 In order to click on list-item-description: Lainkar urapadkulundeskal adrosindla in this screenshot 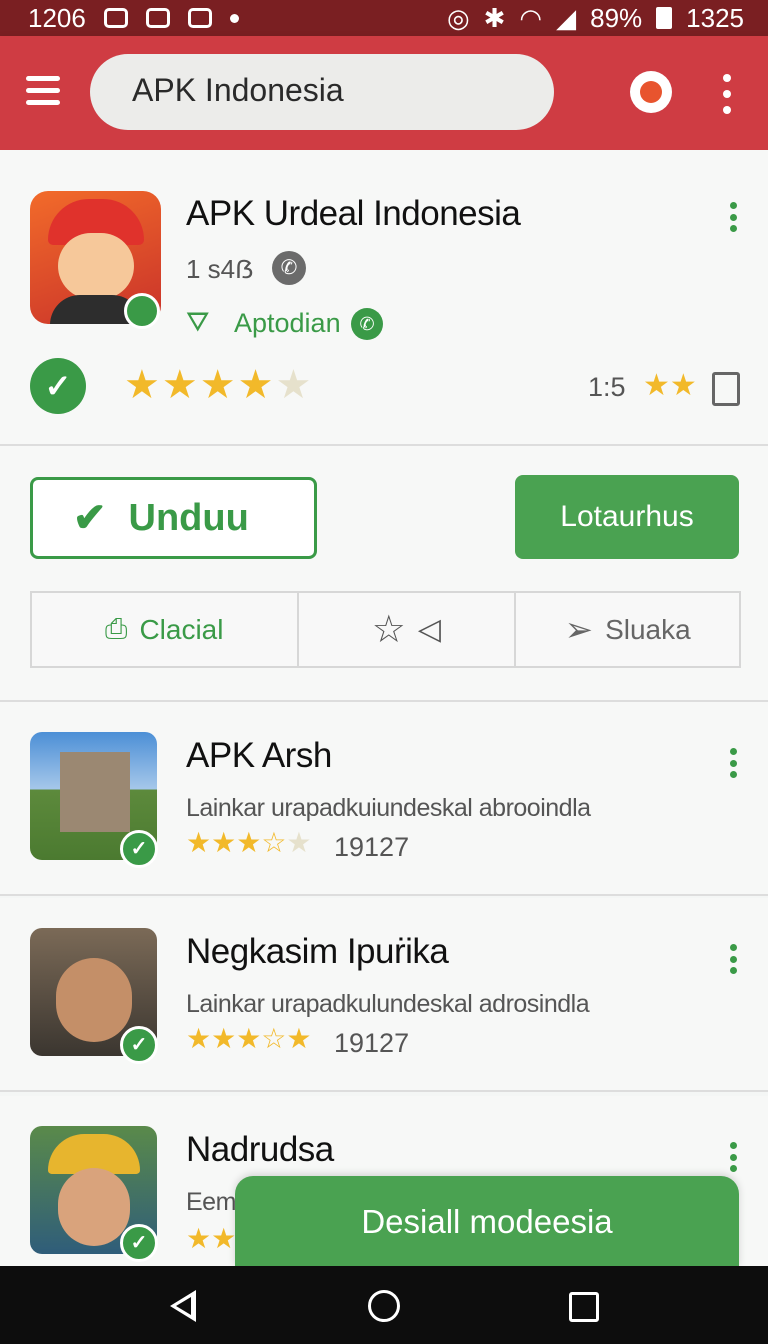, I will do `click(388, 1004)`.